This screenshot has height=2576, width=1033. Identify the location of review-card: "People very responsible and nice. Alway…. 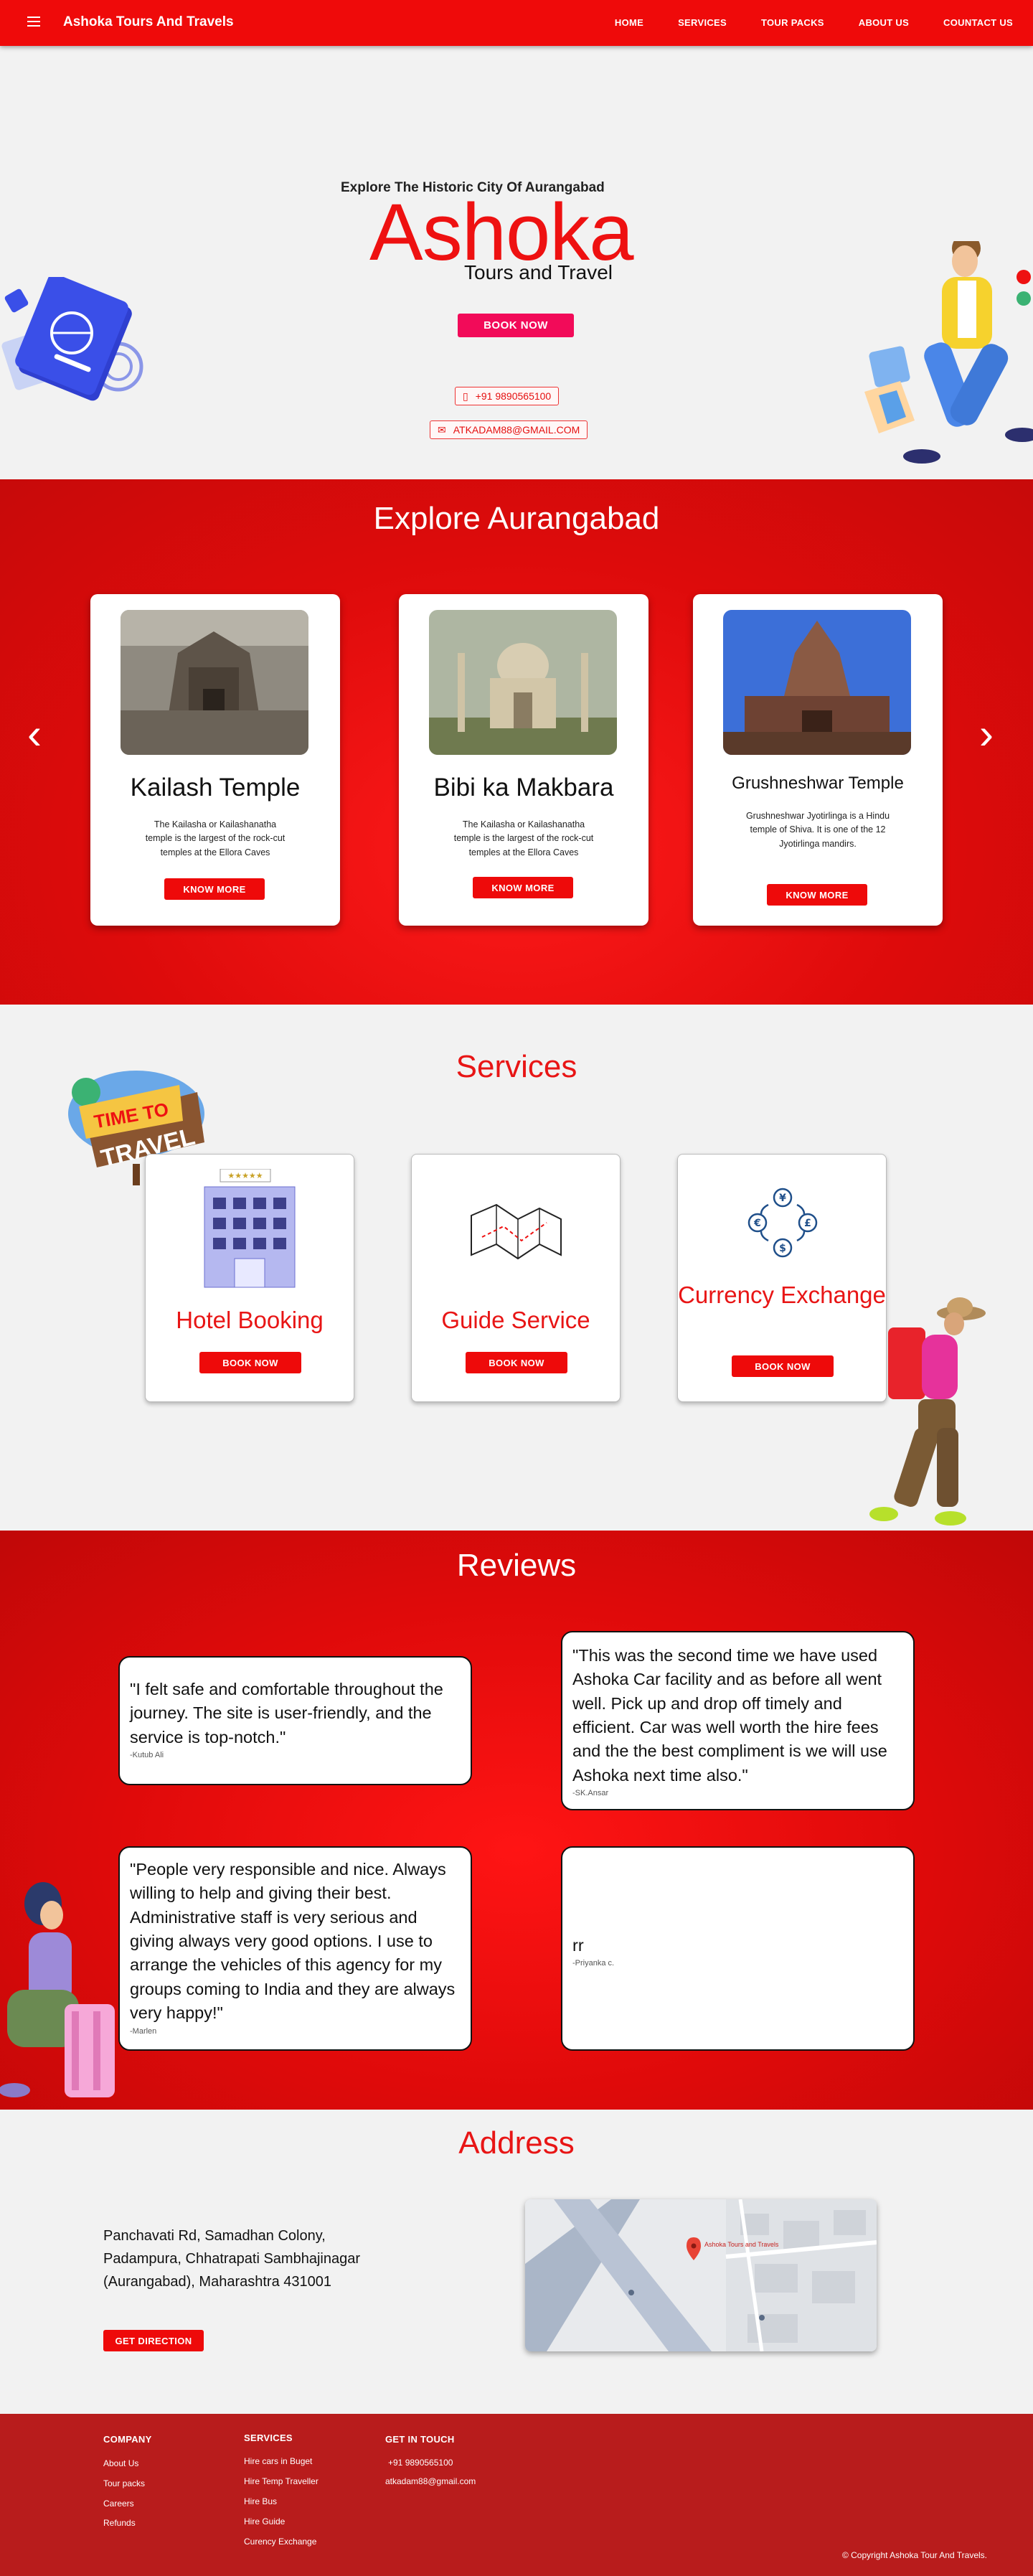
(295, 1948).